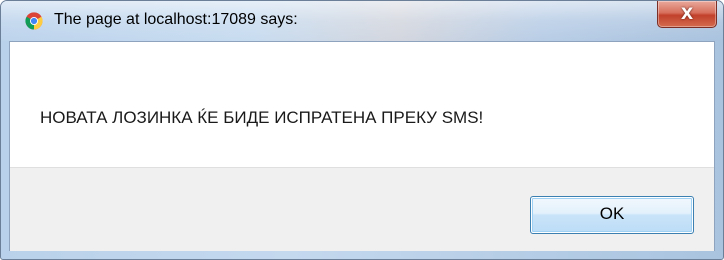 The height and width of the screenshot is (260, 724). I want to click on close-button: X, so click(687, 14).